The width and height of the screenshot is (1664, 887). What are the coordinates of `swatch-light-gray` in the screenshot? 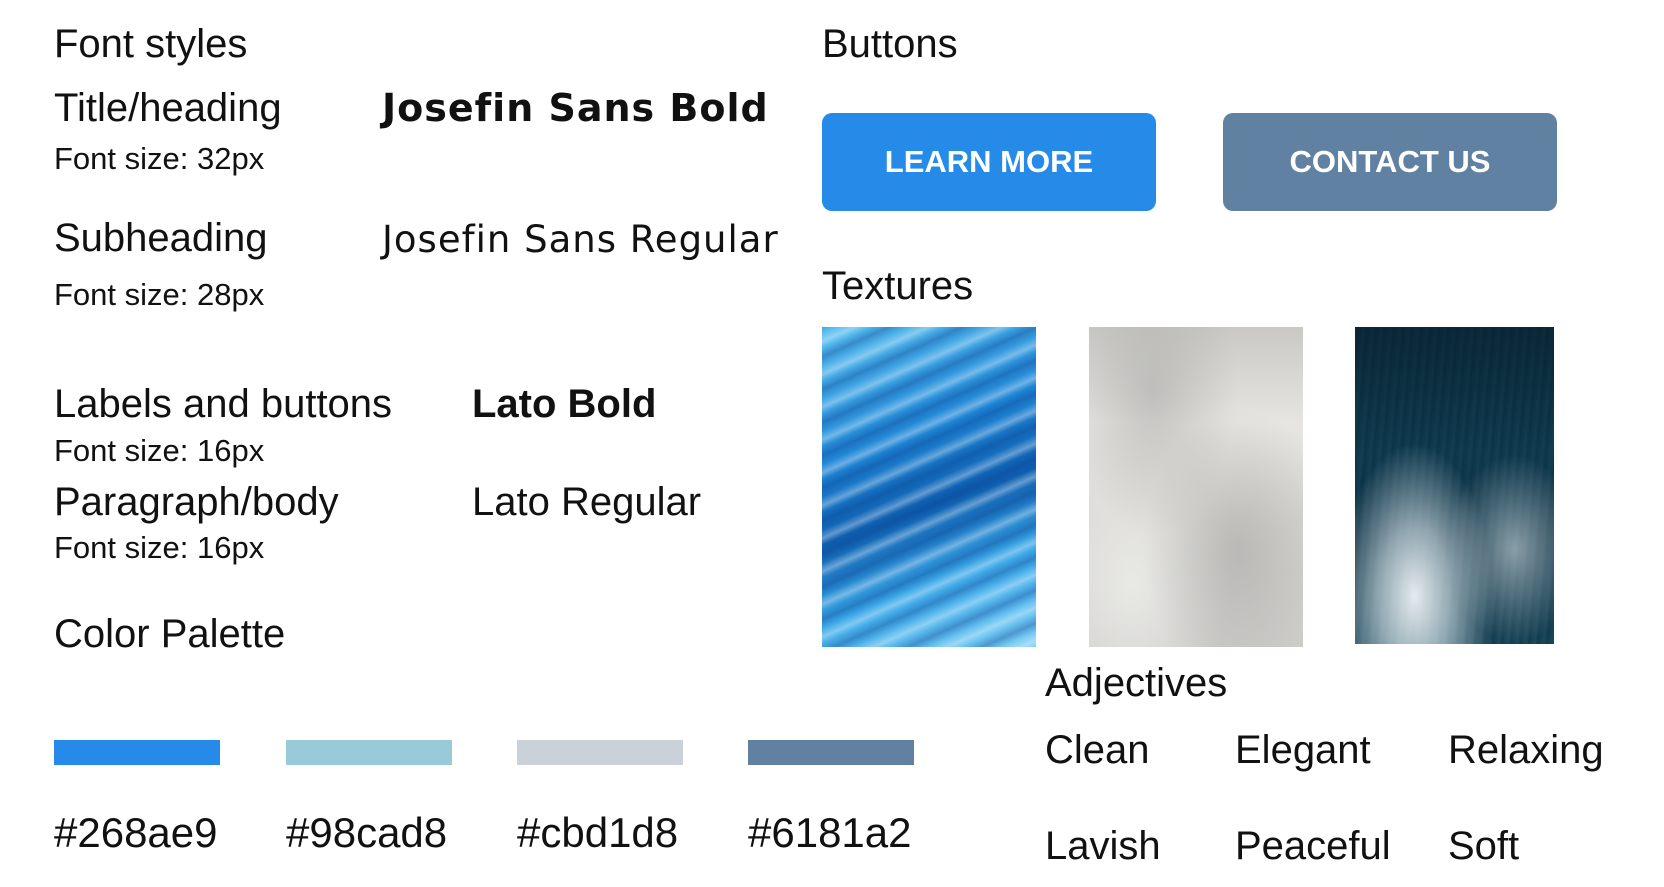 It's located at (600, 752).